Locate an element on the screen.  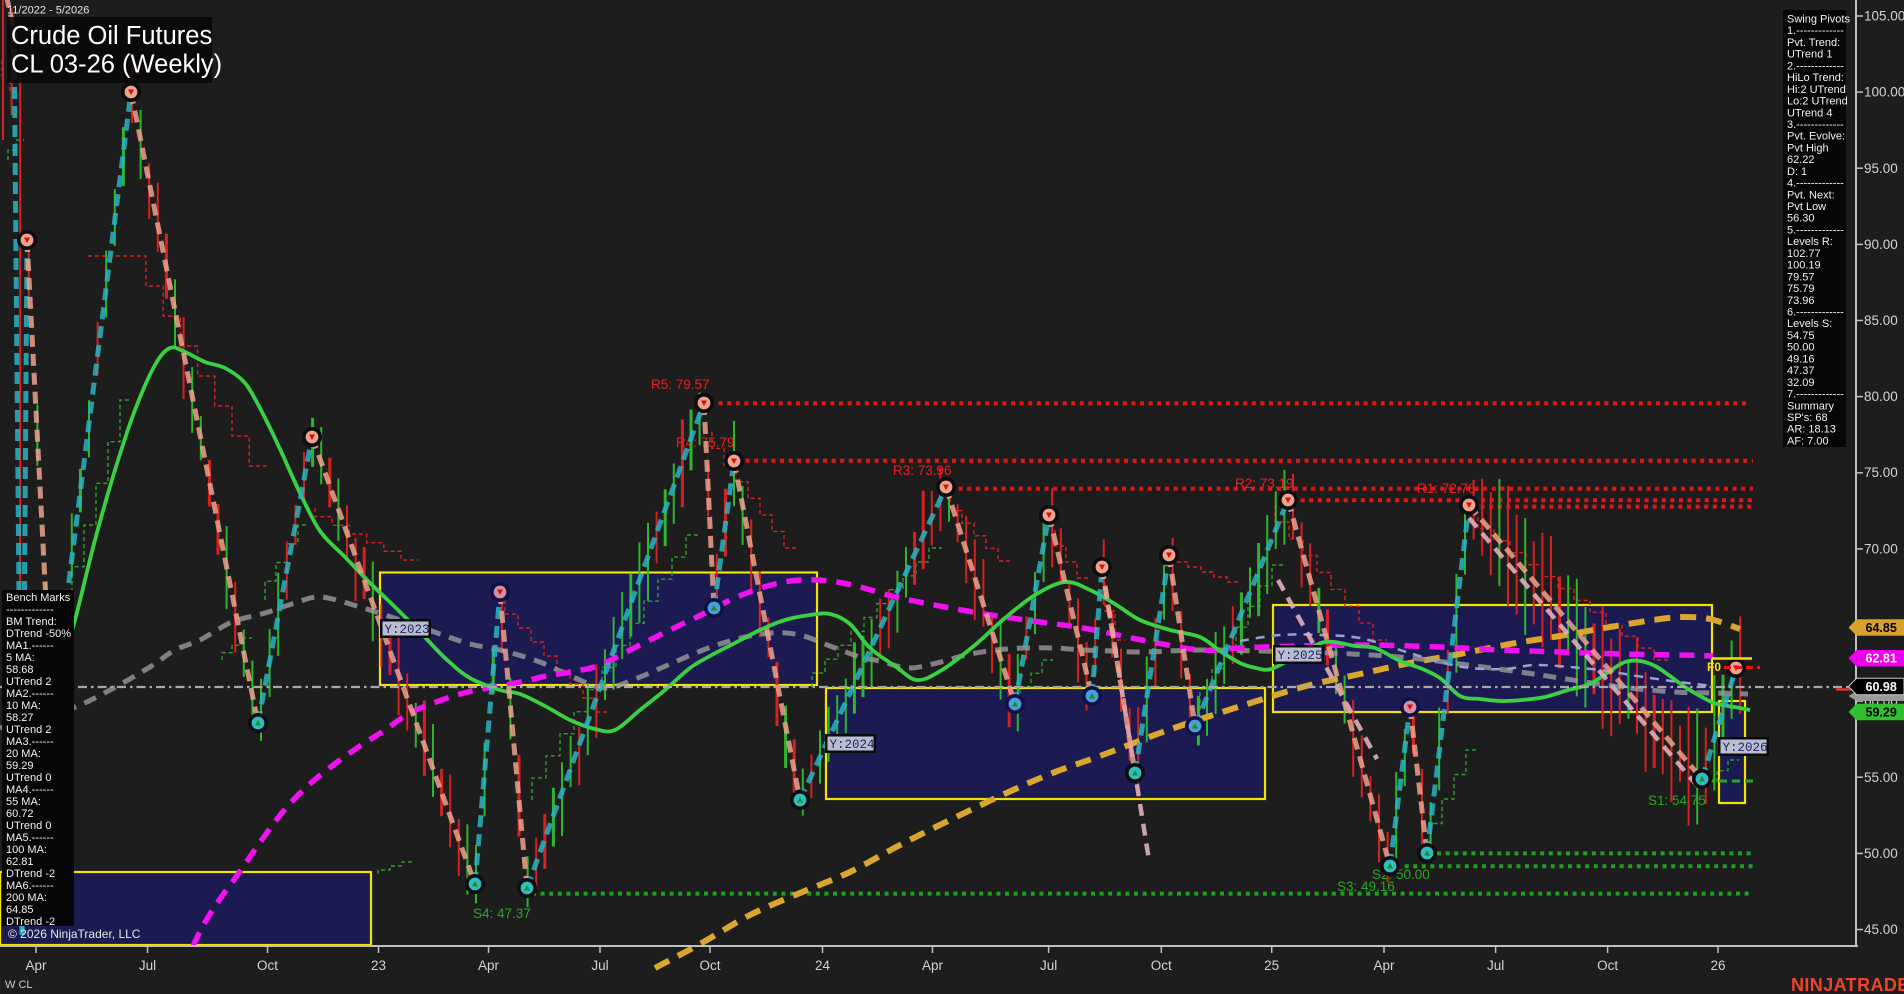
svg-text: Swing Pivots is located at coordinates (1818, 20).